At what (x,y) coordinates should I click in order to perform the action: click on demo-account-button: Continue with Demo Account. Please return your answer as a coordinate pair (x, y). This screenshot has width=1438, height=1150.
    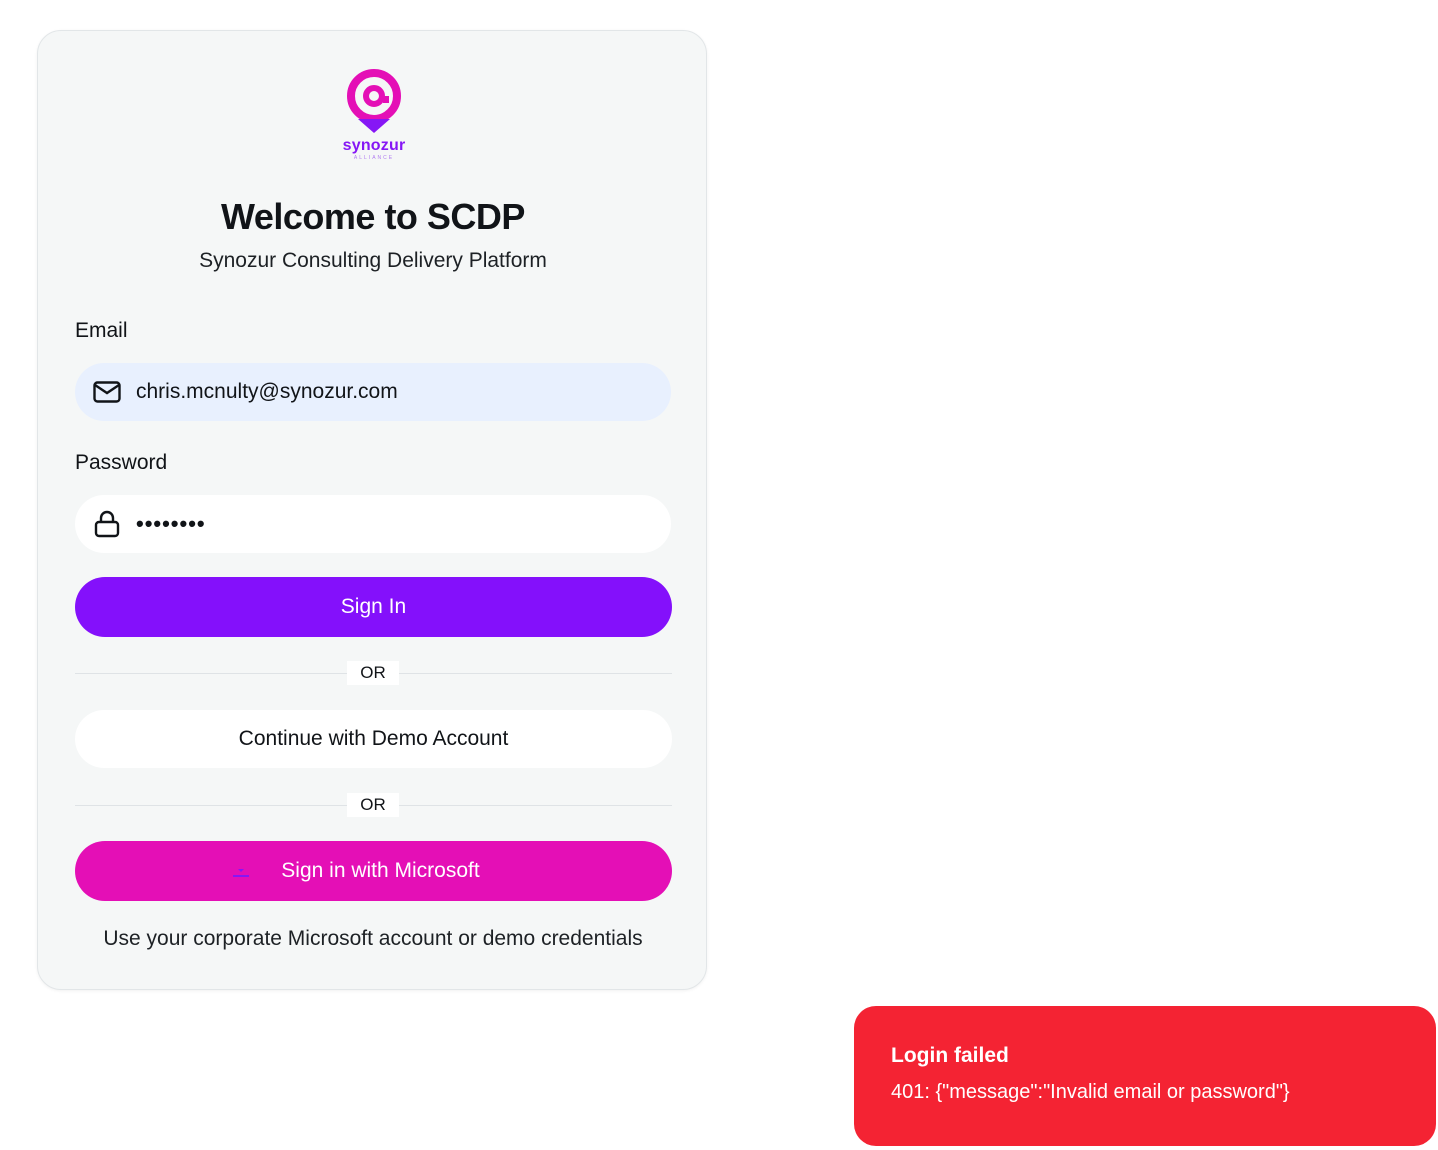
    Looking at the image, I should click on (373, 739).